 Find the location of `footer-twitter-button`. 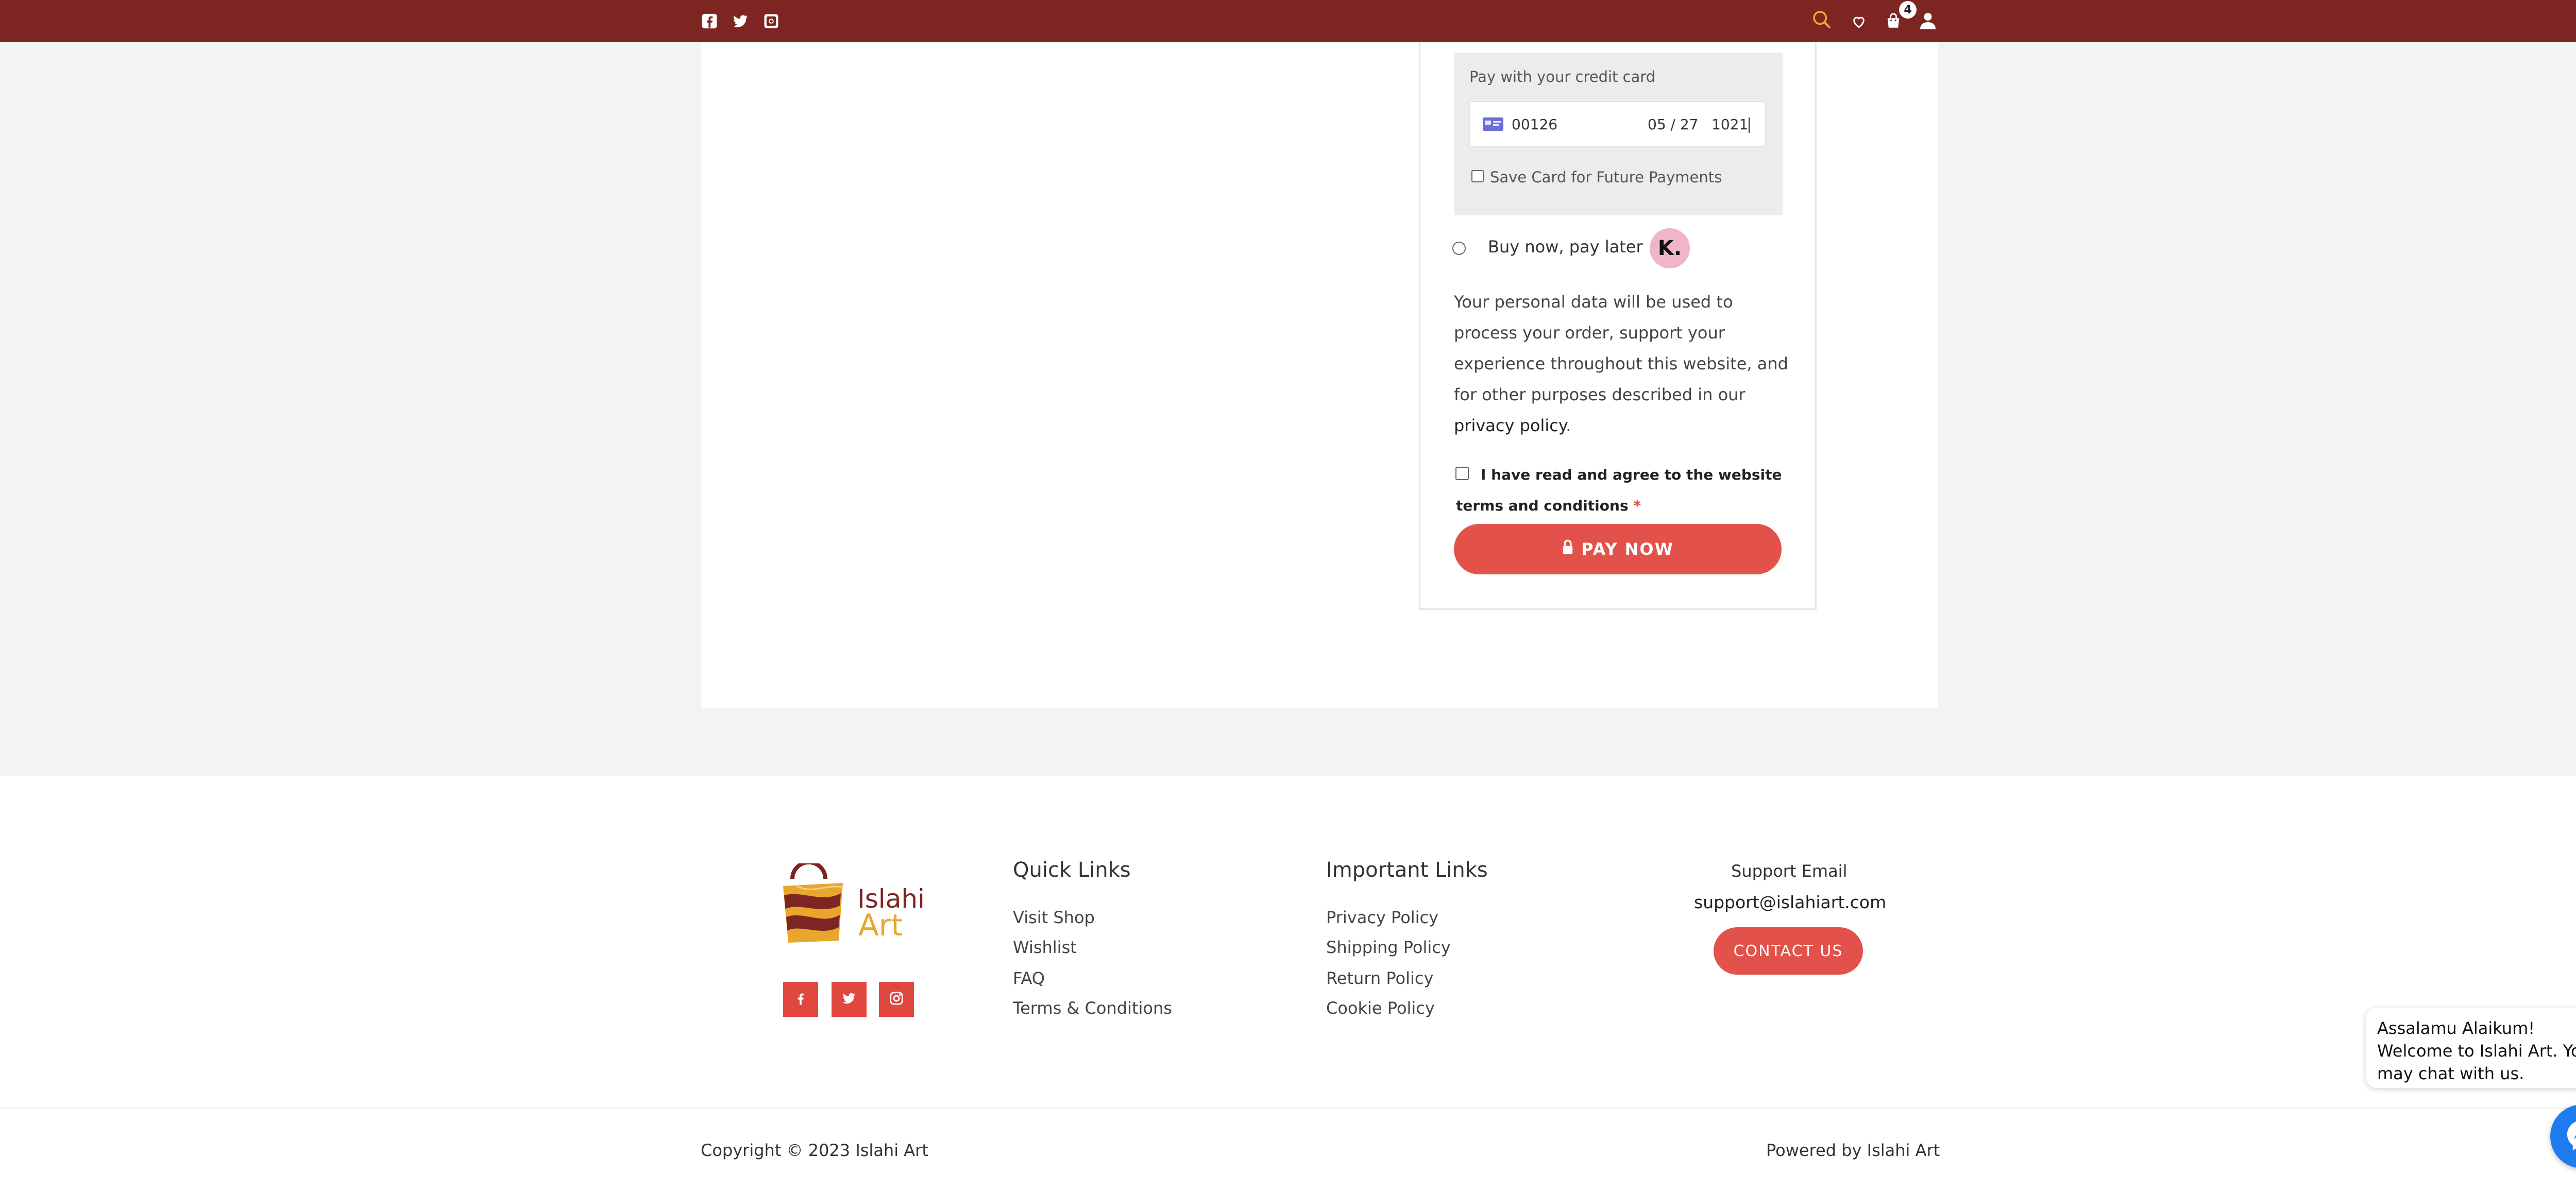

footer-twitter-button is located at coordinates (849, 1000).